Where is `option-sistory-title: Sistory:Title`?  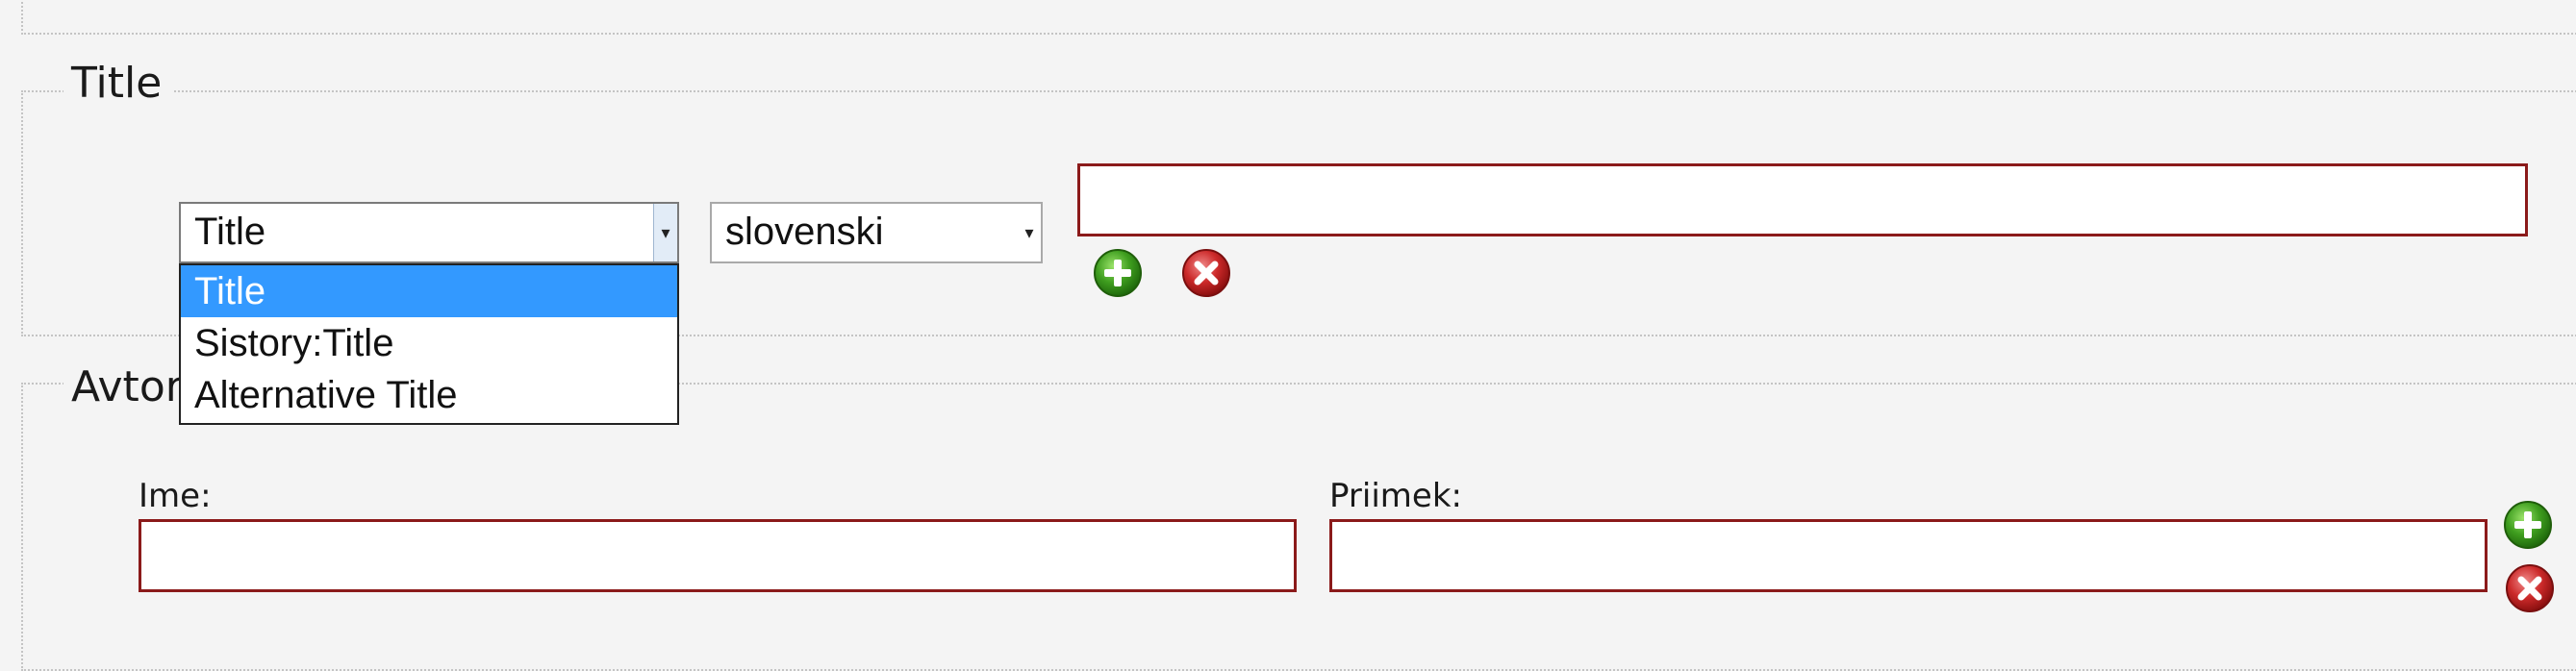
option-sistory-title: Sistory:Title is located at coordinates (429, 343).